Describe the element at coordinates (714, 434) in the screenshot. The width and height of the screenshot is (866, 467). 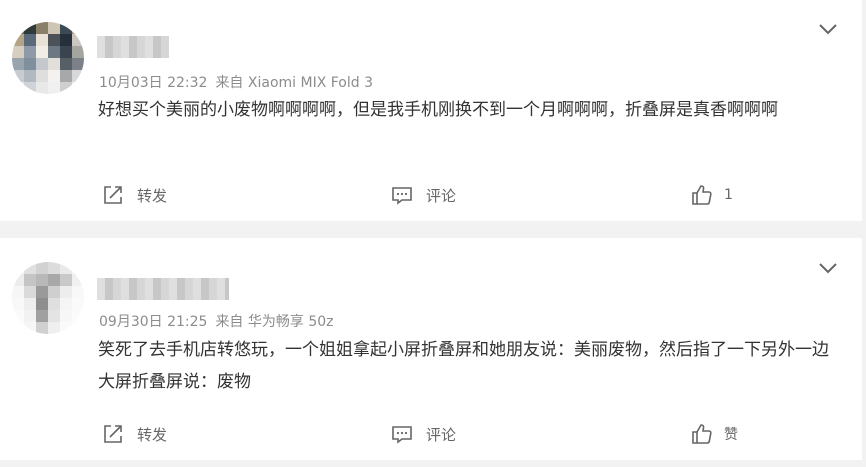
I see `like-button: 赞` at that location.